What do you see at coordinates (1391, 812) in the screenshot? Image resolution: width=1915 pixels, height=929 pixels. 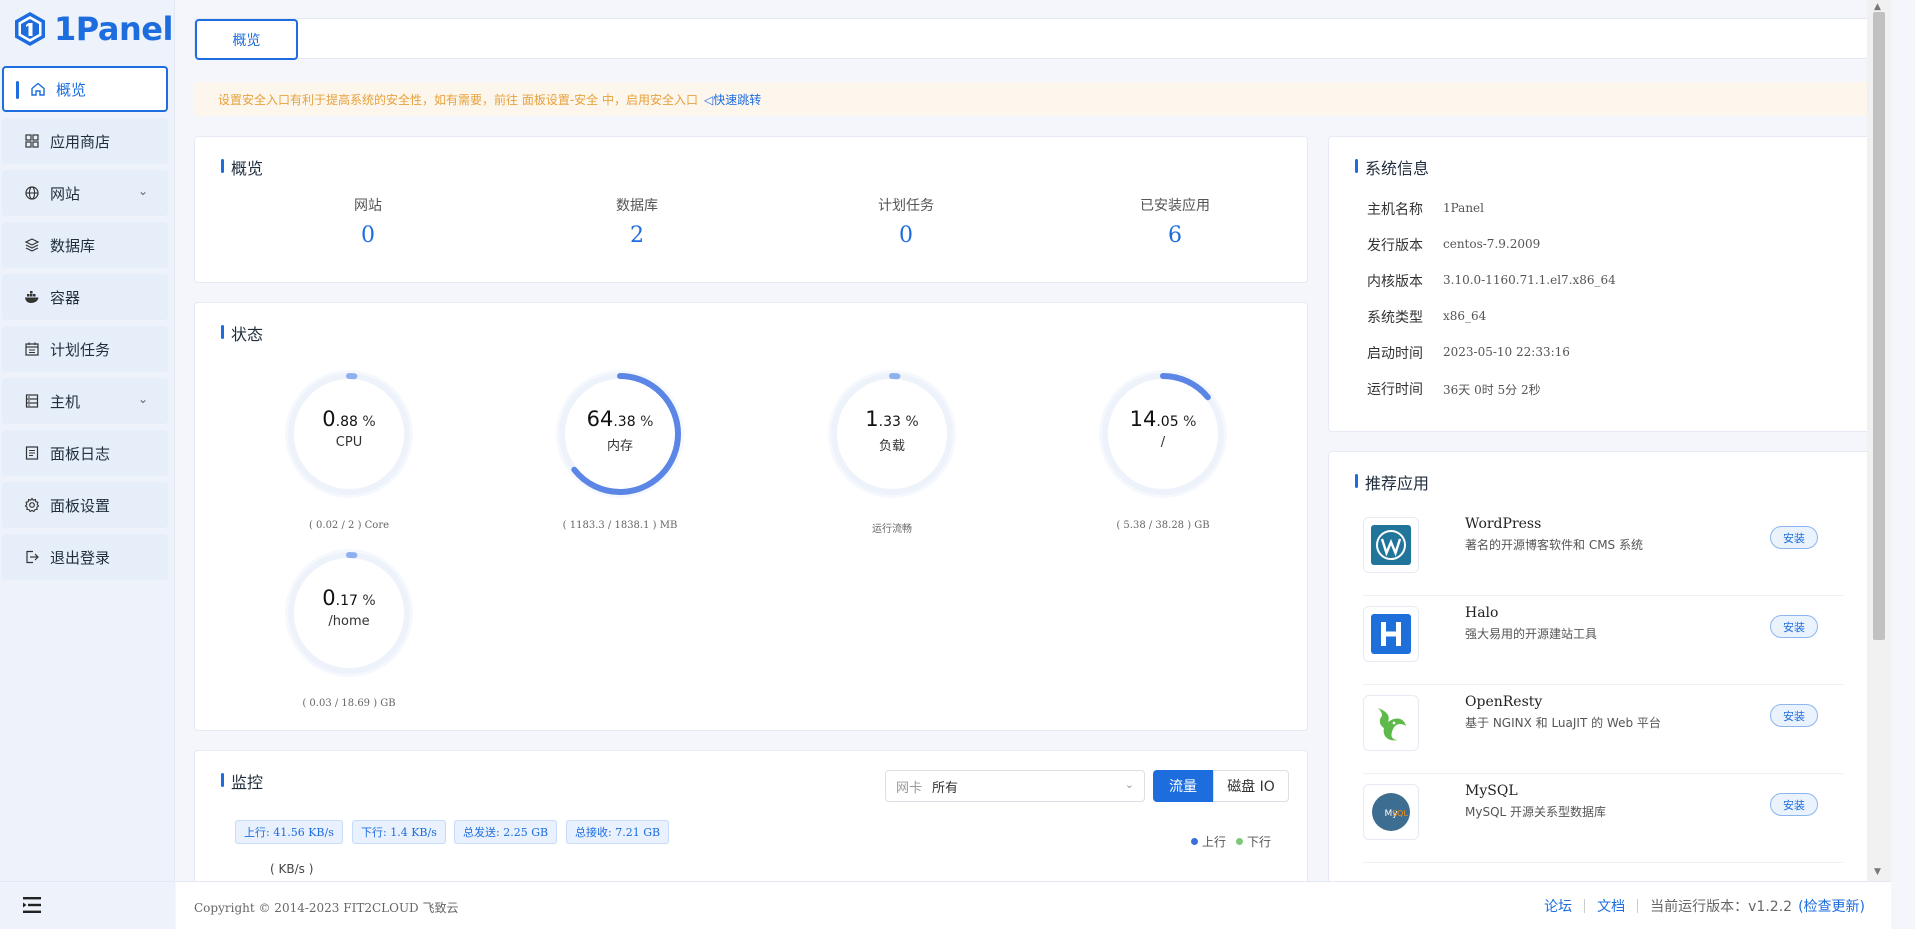 I see `mysql-icon: My SQL` at bounding box center [1391, 812].